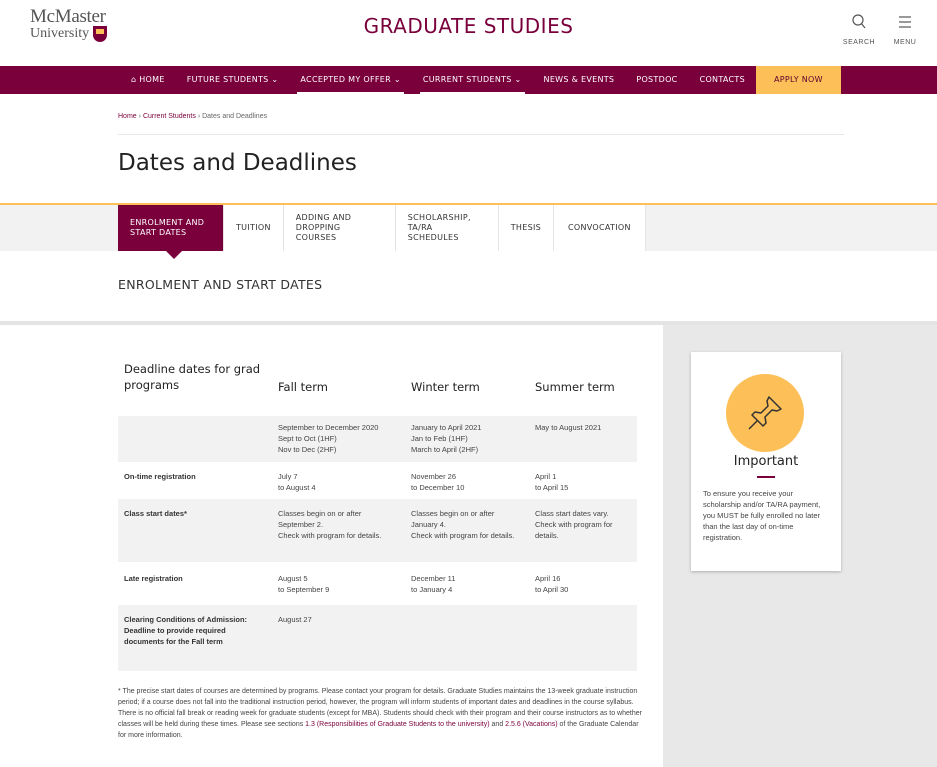 The height and width of the screenshot is (767, 937). What do you see at coordinates (526, 228) in the screenshot?
I see `tab-thesis: THESIS` at bounding box center [526, 228].